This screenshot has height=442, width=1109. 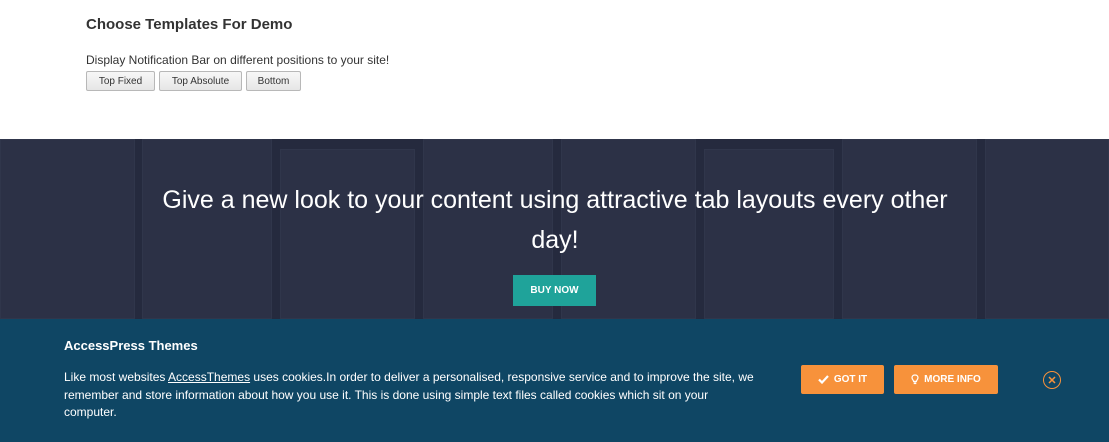 I want to click on cookie-title: AccessPress Themes, so click(x=131, y=345).